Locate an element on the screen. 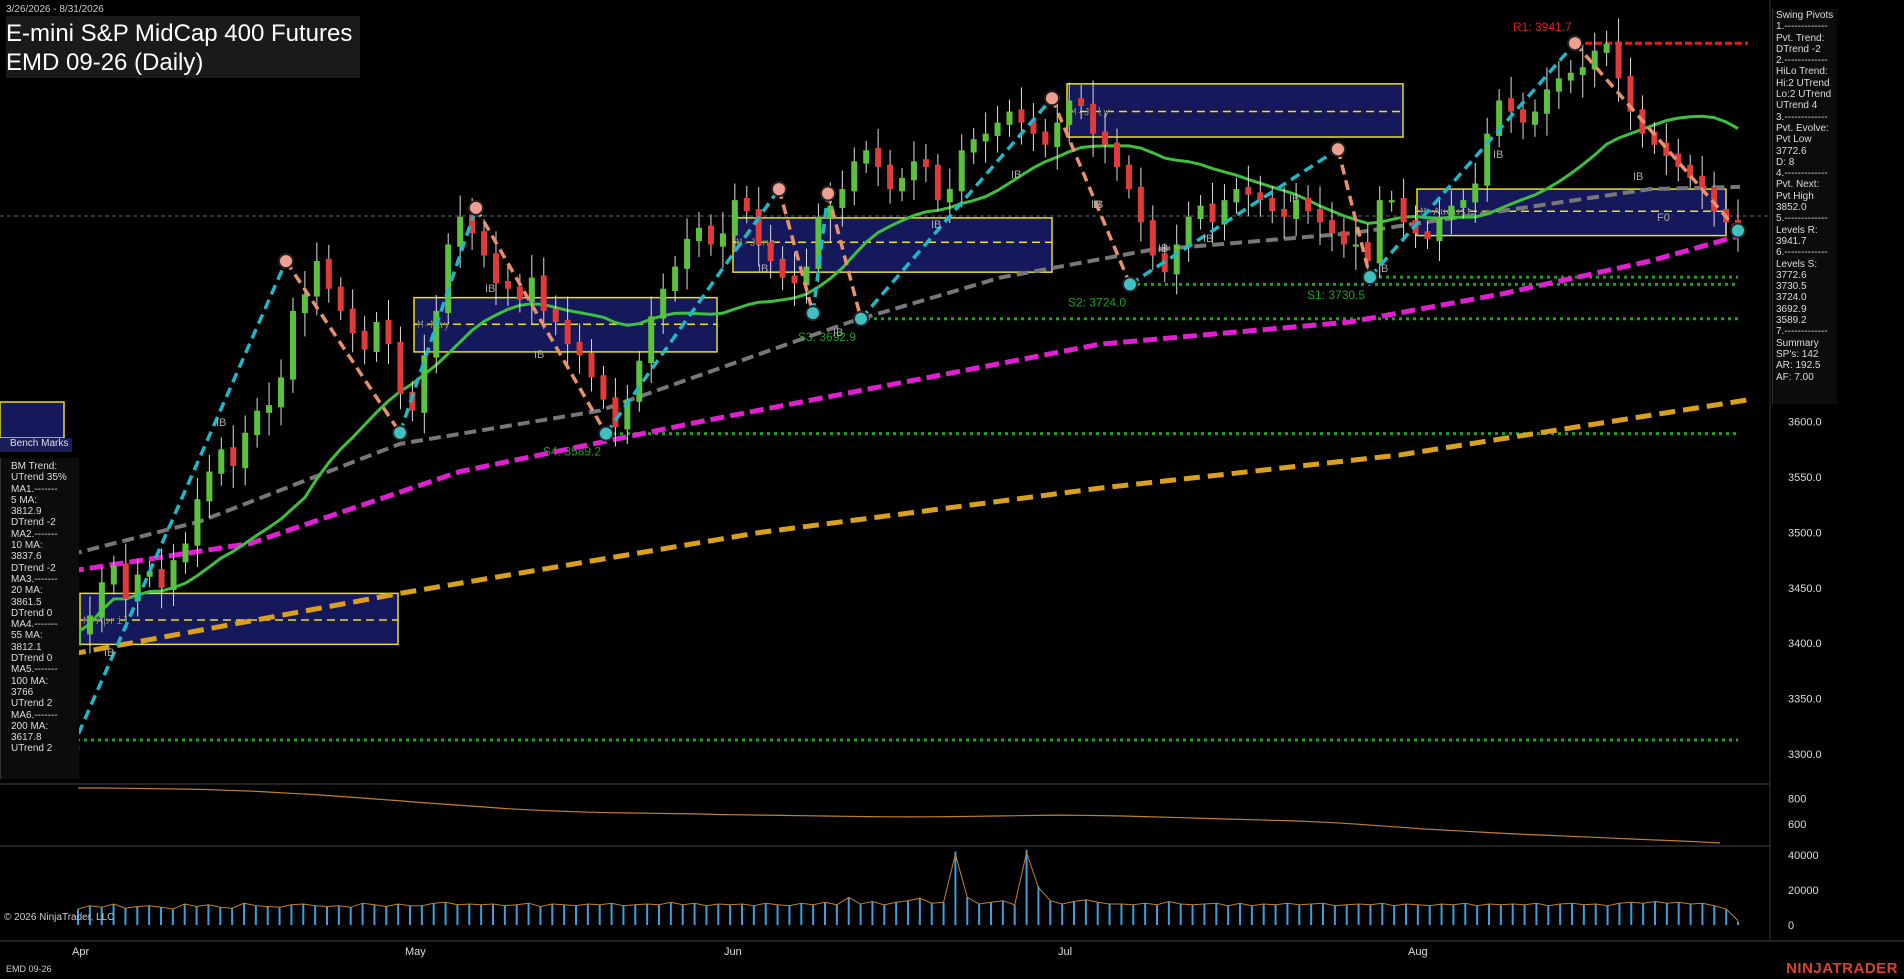 Image resolution: width=1904 pixels, height=979 pixels. bench-marks-line: 3837.6 is located at coordinates (26, 557).